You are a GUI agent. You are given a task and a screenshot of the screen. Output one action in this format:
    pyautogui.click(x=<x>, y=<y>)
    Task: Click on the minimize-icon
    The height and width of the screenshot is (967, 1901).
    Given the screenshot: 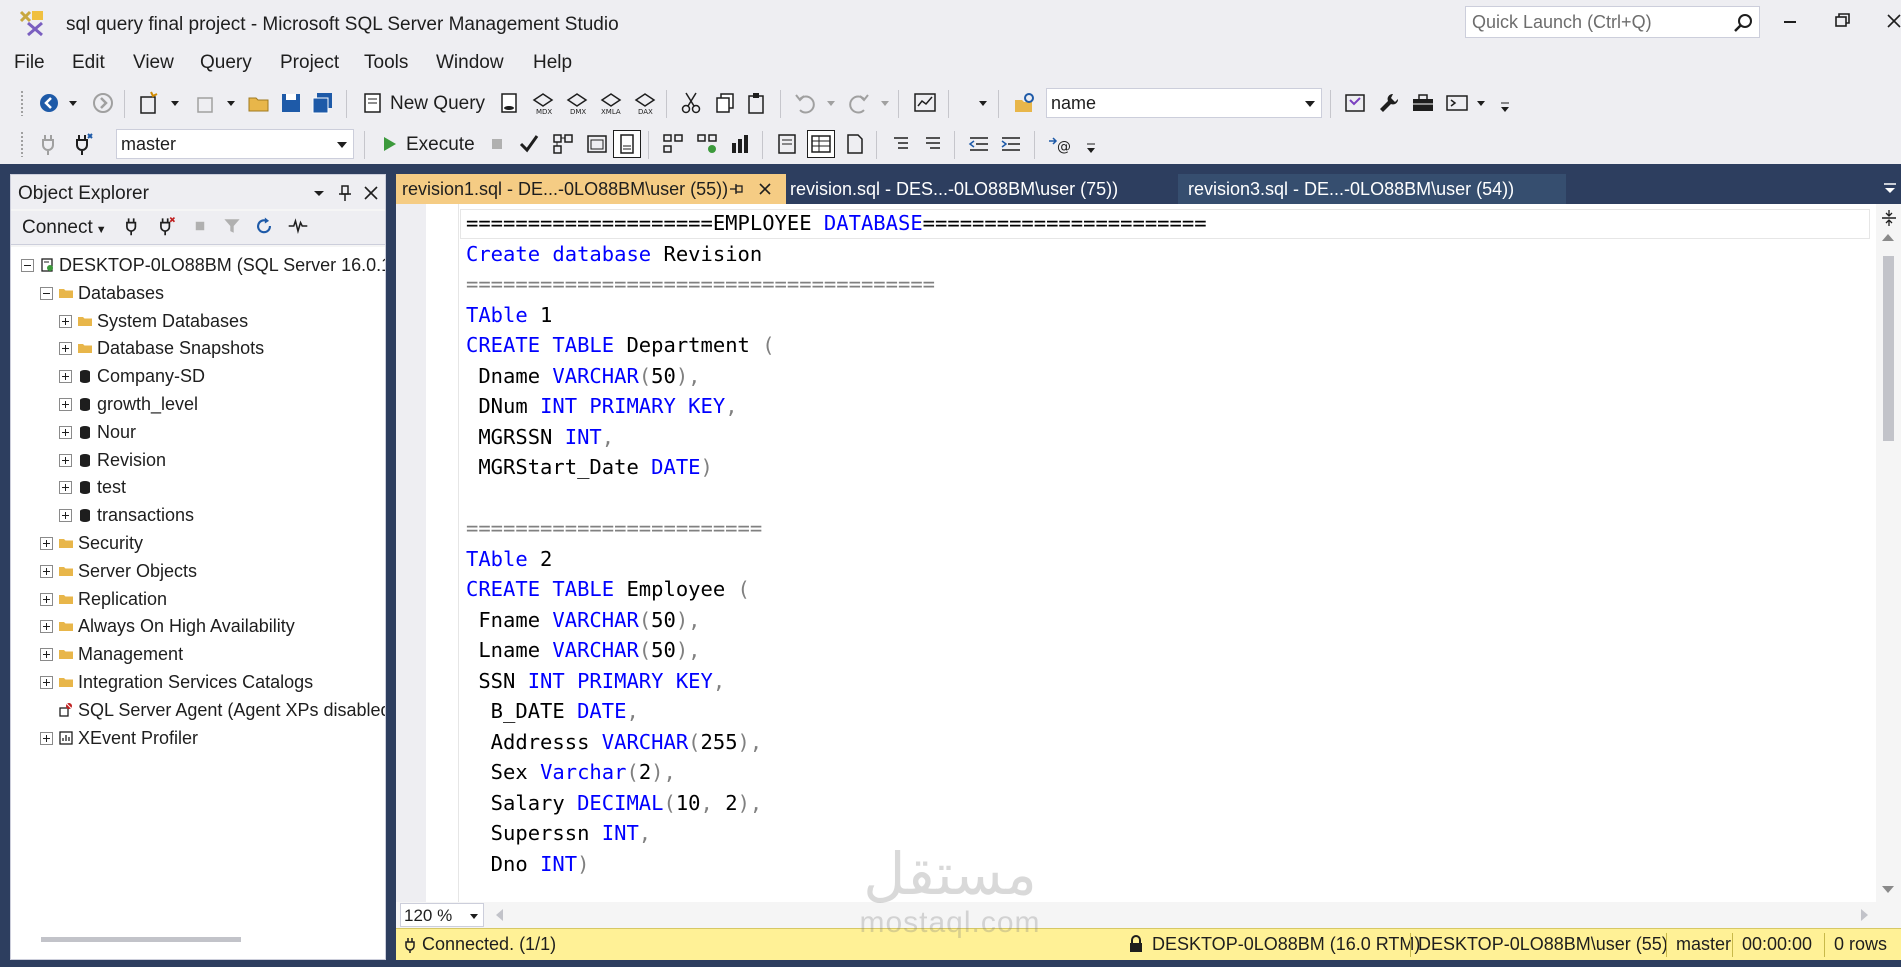 What is the action you would take?
    pyautogui.click(x=1790, y=21)
    